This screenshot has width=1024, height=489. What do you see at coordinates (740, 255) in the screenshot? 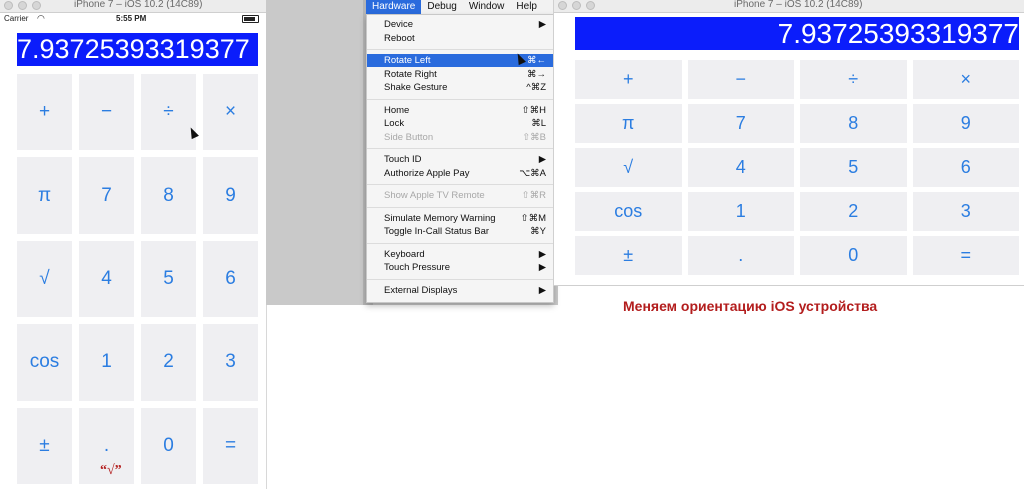
I see `key-decimal: .` at bounding box center [740, 255].